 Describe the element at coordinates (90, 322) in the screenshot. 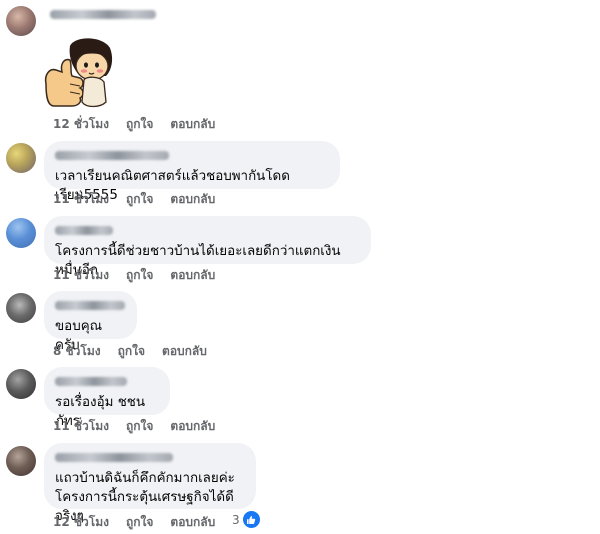

I see `comment-bubble: ขอบคุณครับ` at that location.